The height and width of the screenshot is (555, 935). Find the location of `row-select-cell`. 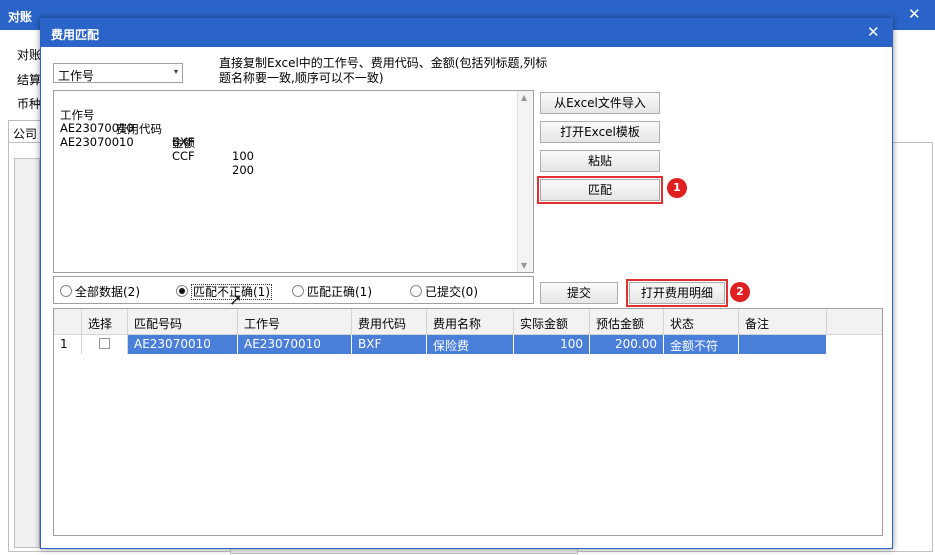

row-select-cell is located at coordinates (105, 344).